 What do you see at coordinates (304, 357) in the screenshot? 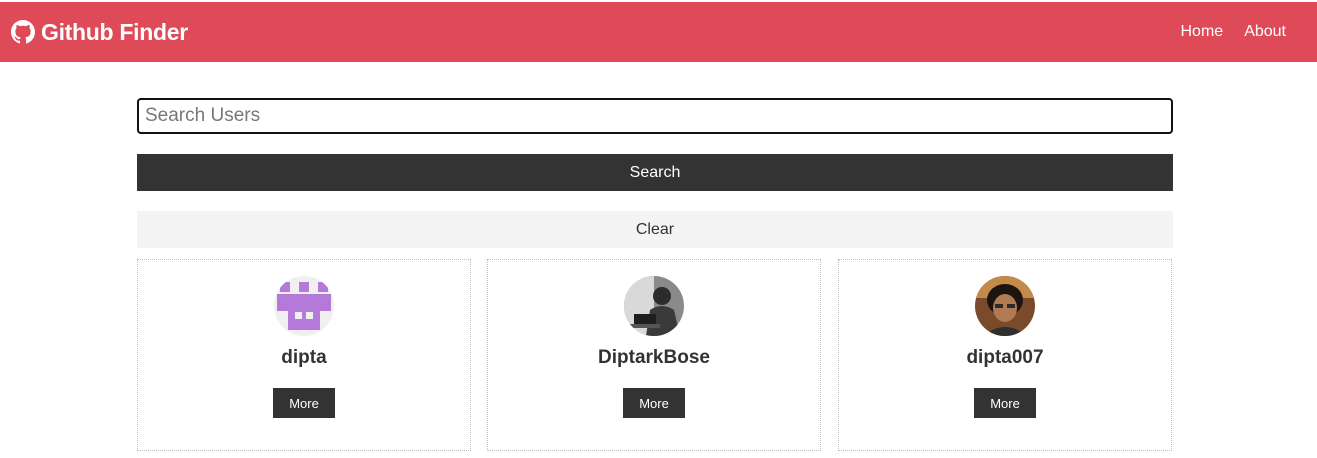
I see `user-login: dipta` at bounding box center [304, 357].